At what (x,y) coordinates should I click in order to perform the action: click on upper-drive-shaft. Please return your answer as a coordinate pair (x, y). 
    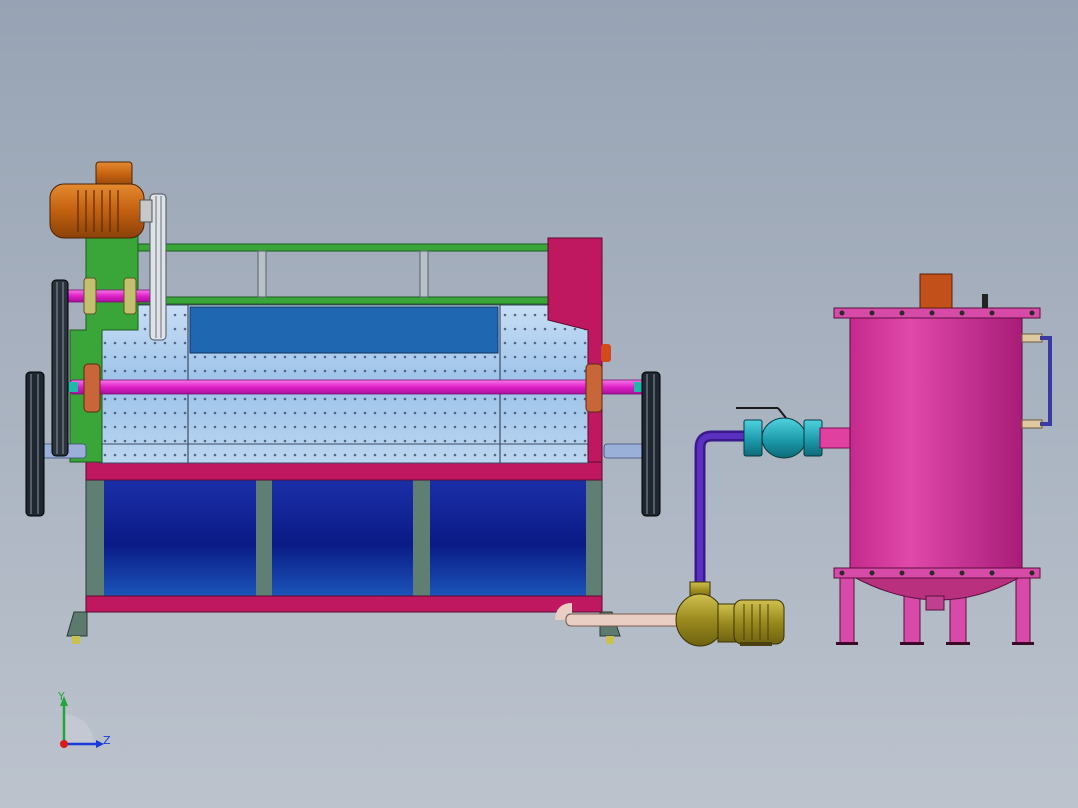
    Looking at the image, I should click on (110, 296).